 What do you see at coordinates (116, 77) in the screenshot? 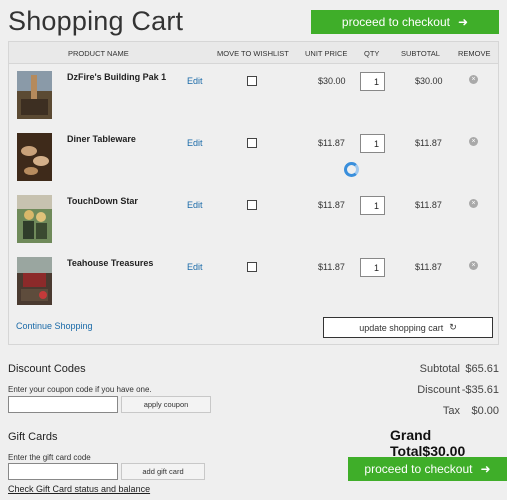
I see `product-name: DzFire's Building Pak 1` at bounding box center [116, 77].